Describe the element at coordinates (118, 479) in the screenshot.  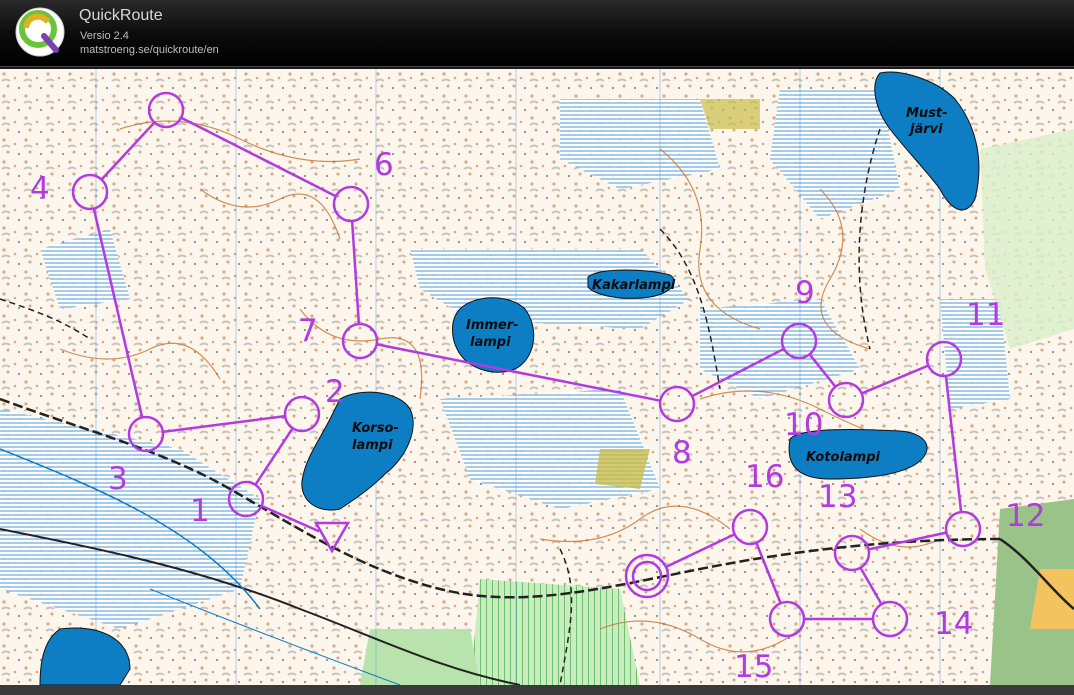
I see `control-number-3: 3` at that location.